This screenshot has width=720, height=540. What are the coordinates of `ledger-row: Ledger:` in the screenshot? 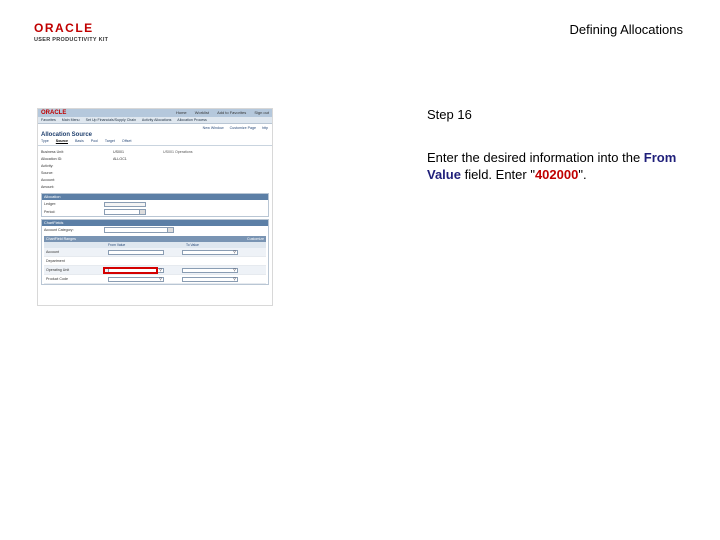 It's located at (155, 204).